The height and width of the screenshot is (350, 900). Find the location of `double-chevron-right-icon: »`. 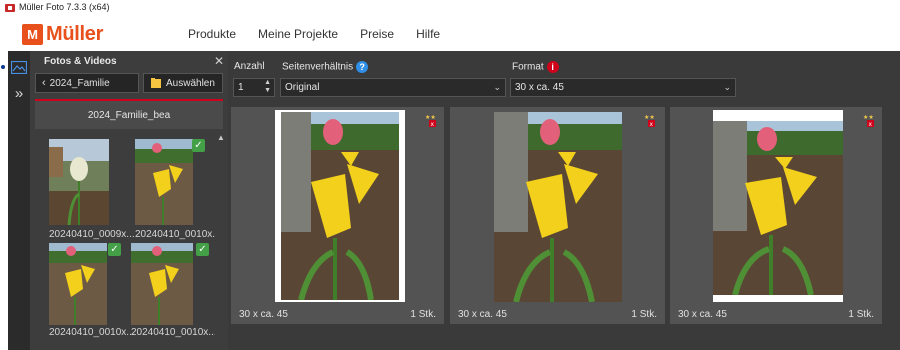

double-chevron-right-icon: » is located at coordinates (19, 93).